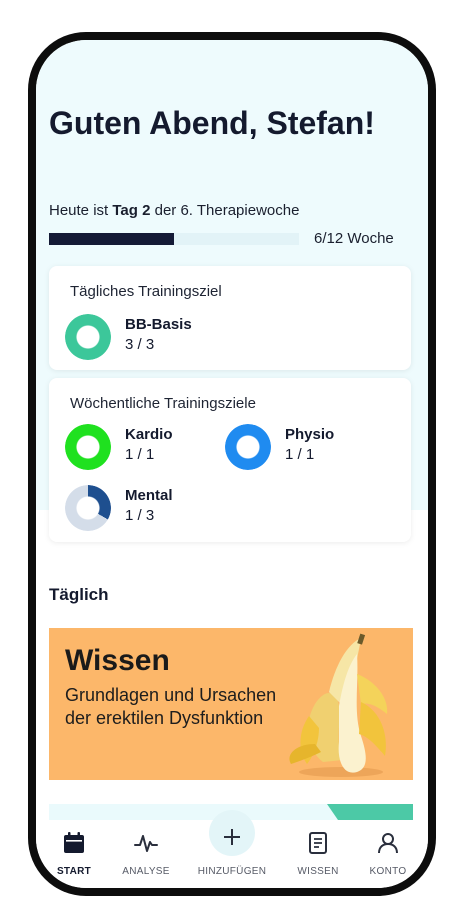 Image resolution: width=458 pixels, height=924 pixels. I want to click on nav-label: KONTO, so click(388, 871).